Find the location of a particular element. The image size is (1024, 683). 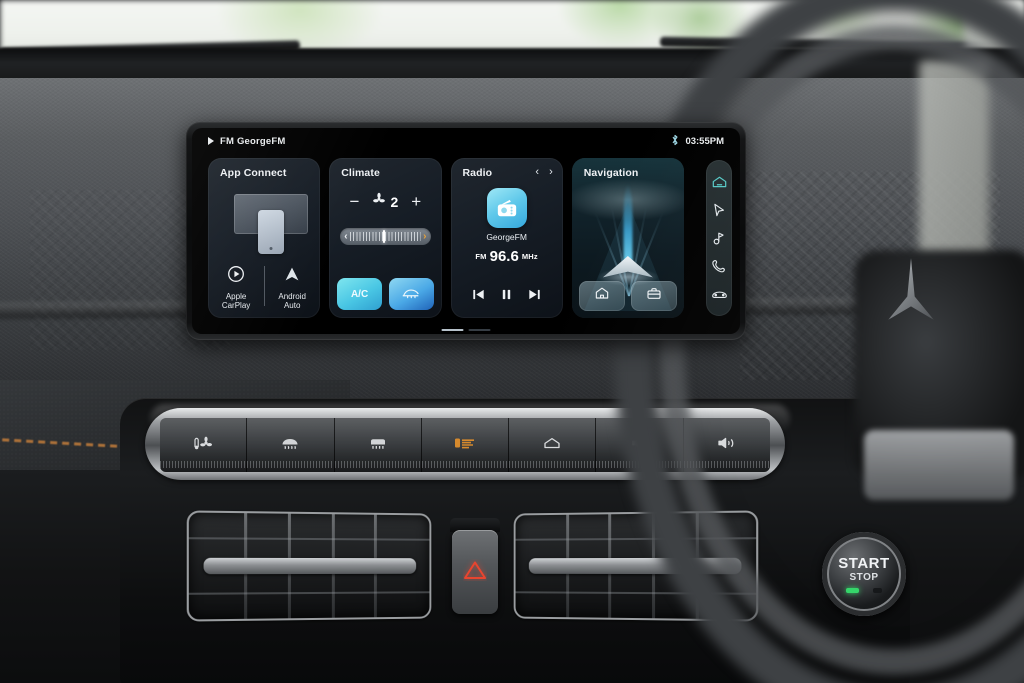

page-indicator is located at coordinates (466, 330).